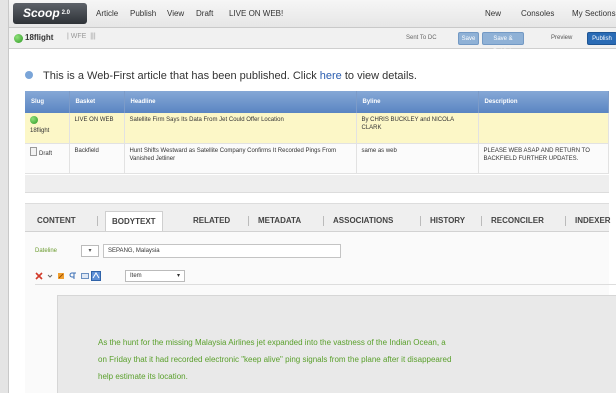  What do you see at coordinates (97, 158) in the screenshot?
I see `row-basket-cell: Backfield` at bounding box center [97, 158].